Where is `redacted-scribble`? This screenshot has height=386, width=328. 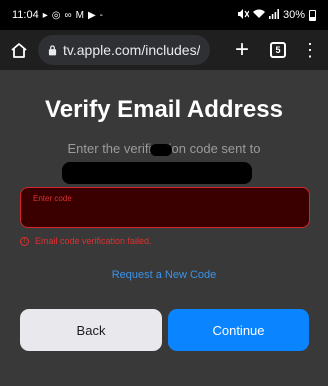 redacted-scribble is located at coordinates (161, 150).